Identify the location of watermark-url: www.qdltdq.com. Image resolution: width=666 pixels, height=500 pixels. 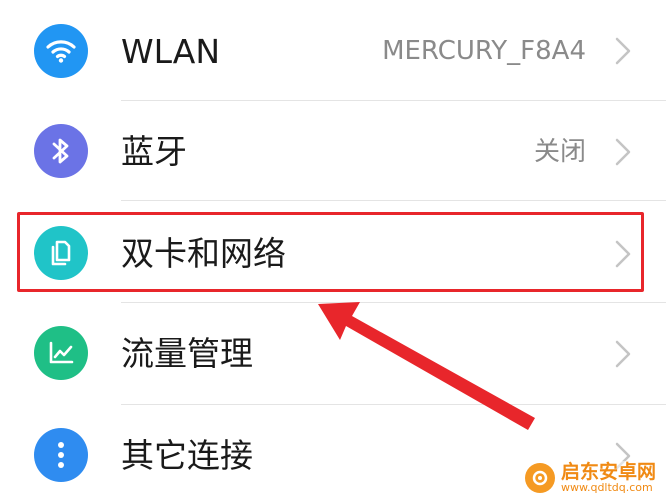
(606, 488).